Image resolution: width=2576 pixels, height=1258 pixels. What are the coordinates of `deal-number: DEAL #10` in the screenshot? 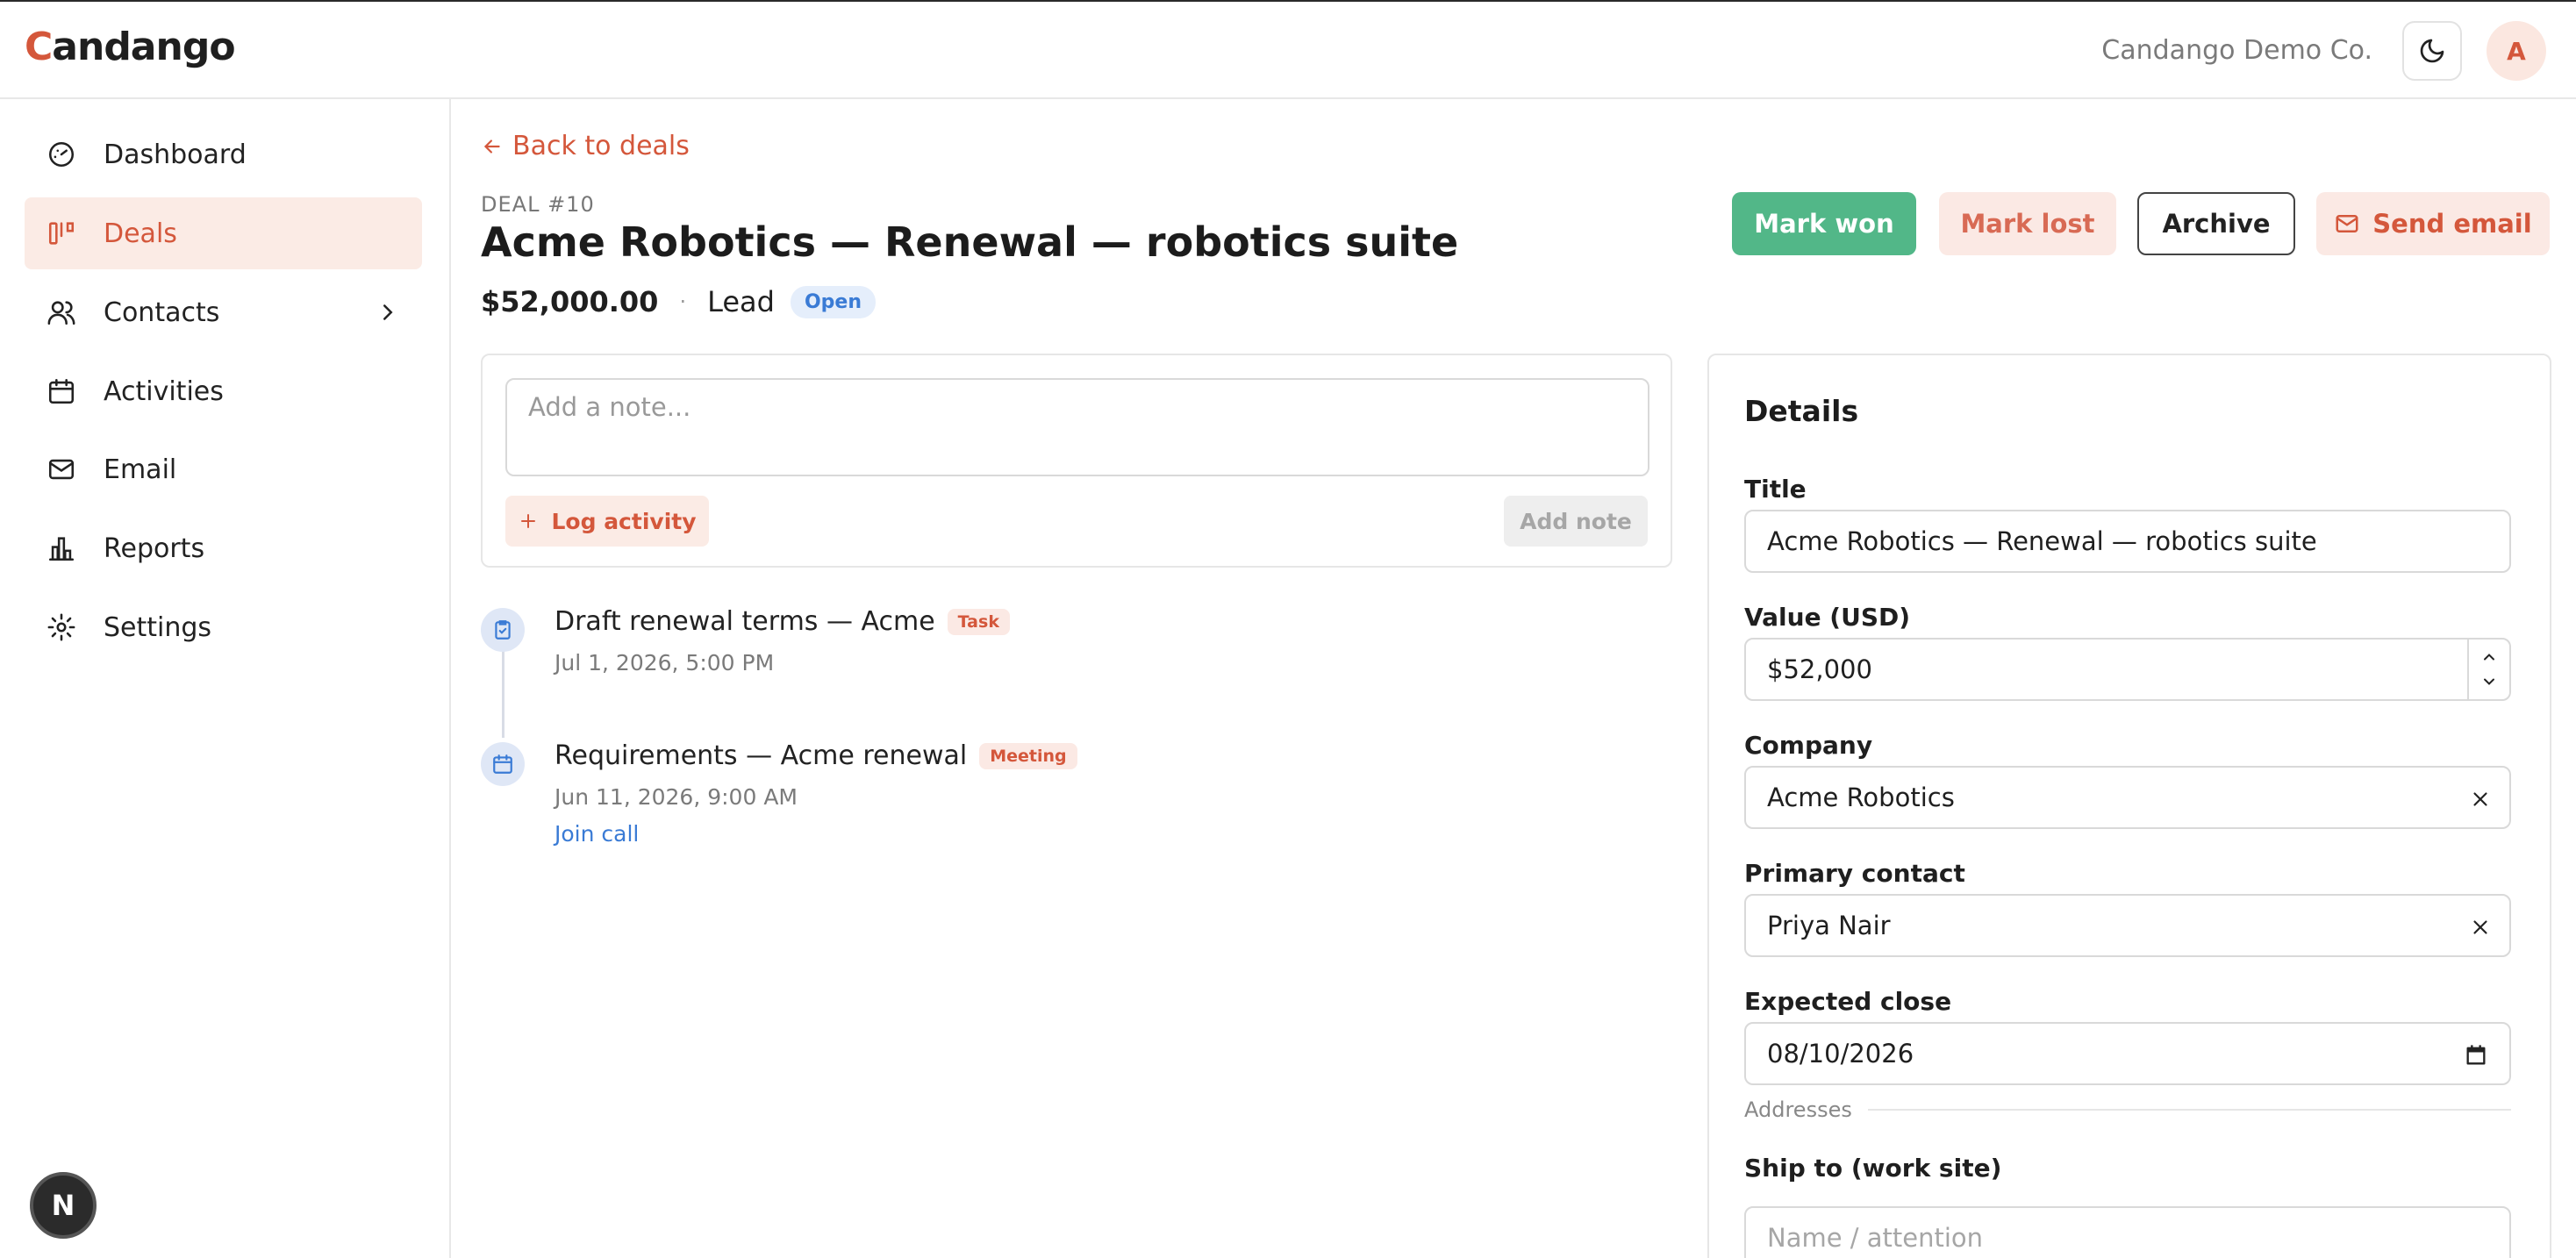 It's located at (538, 205).